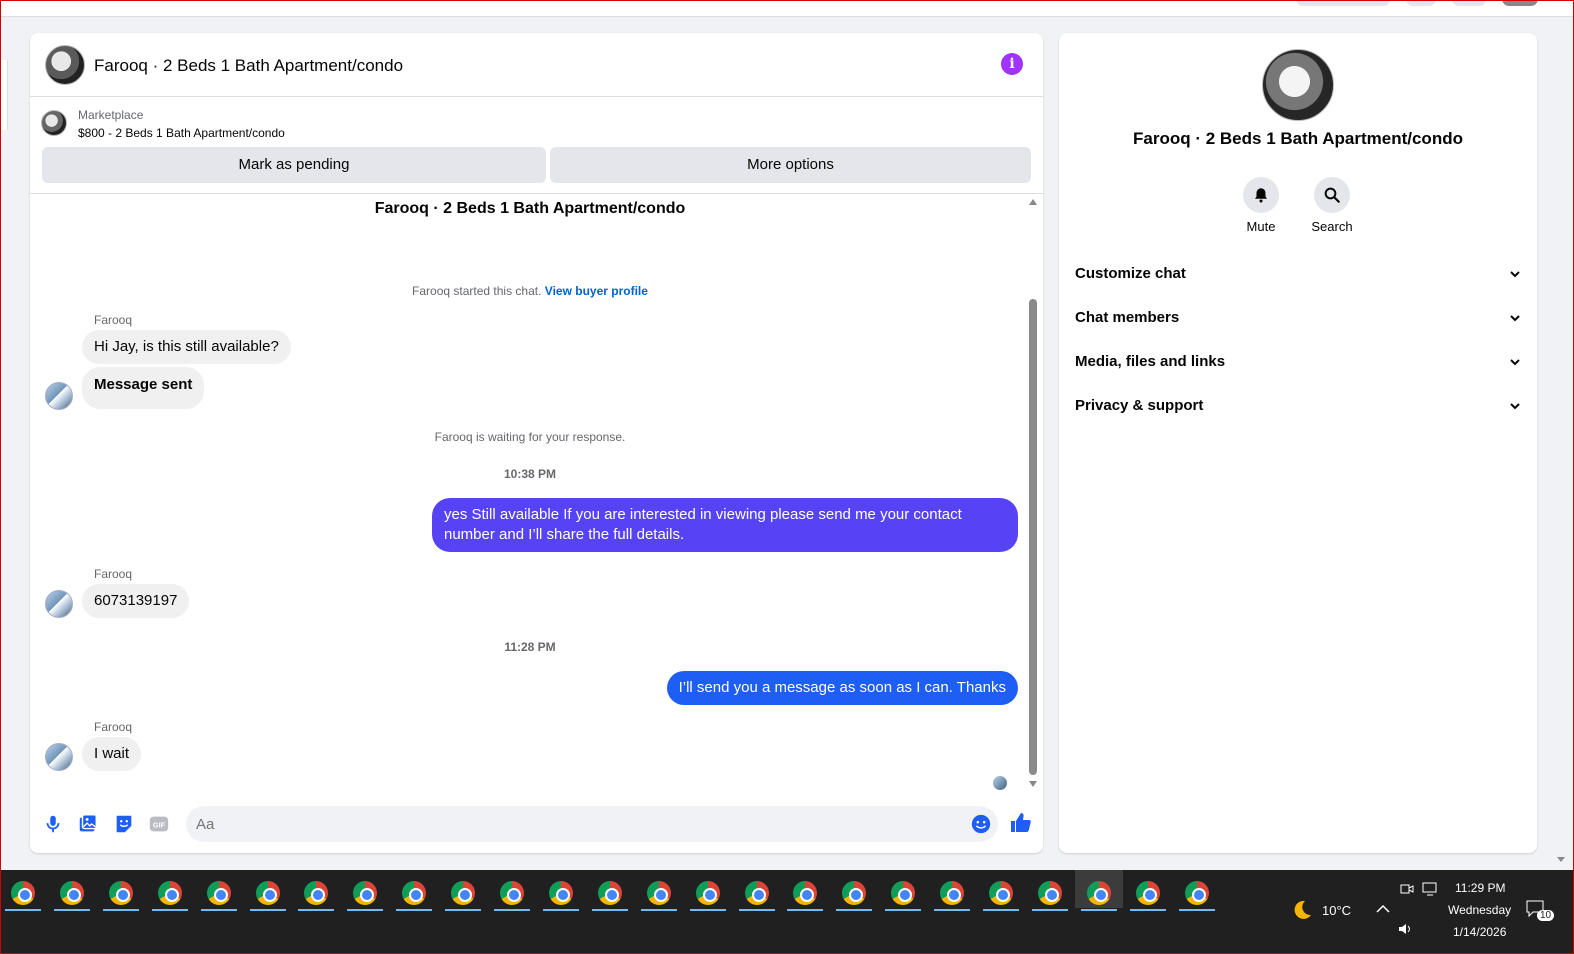 This screenshot has height=954, width=1574. I want to click on chat-members-section: Chat members, so click(1298, 318).